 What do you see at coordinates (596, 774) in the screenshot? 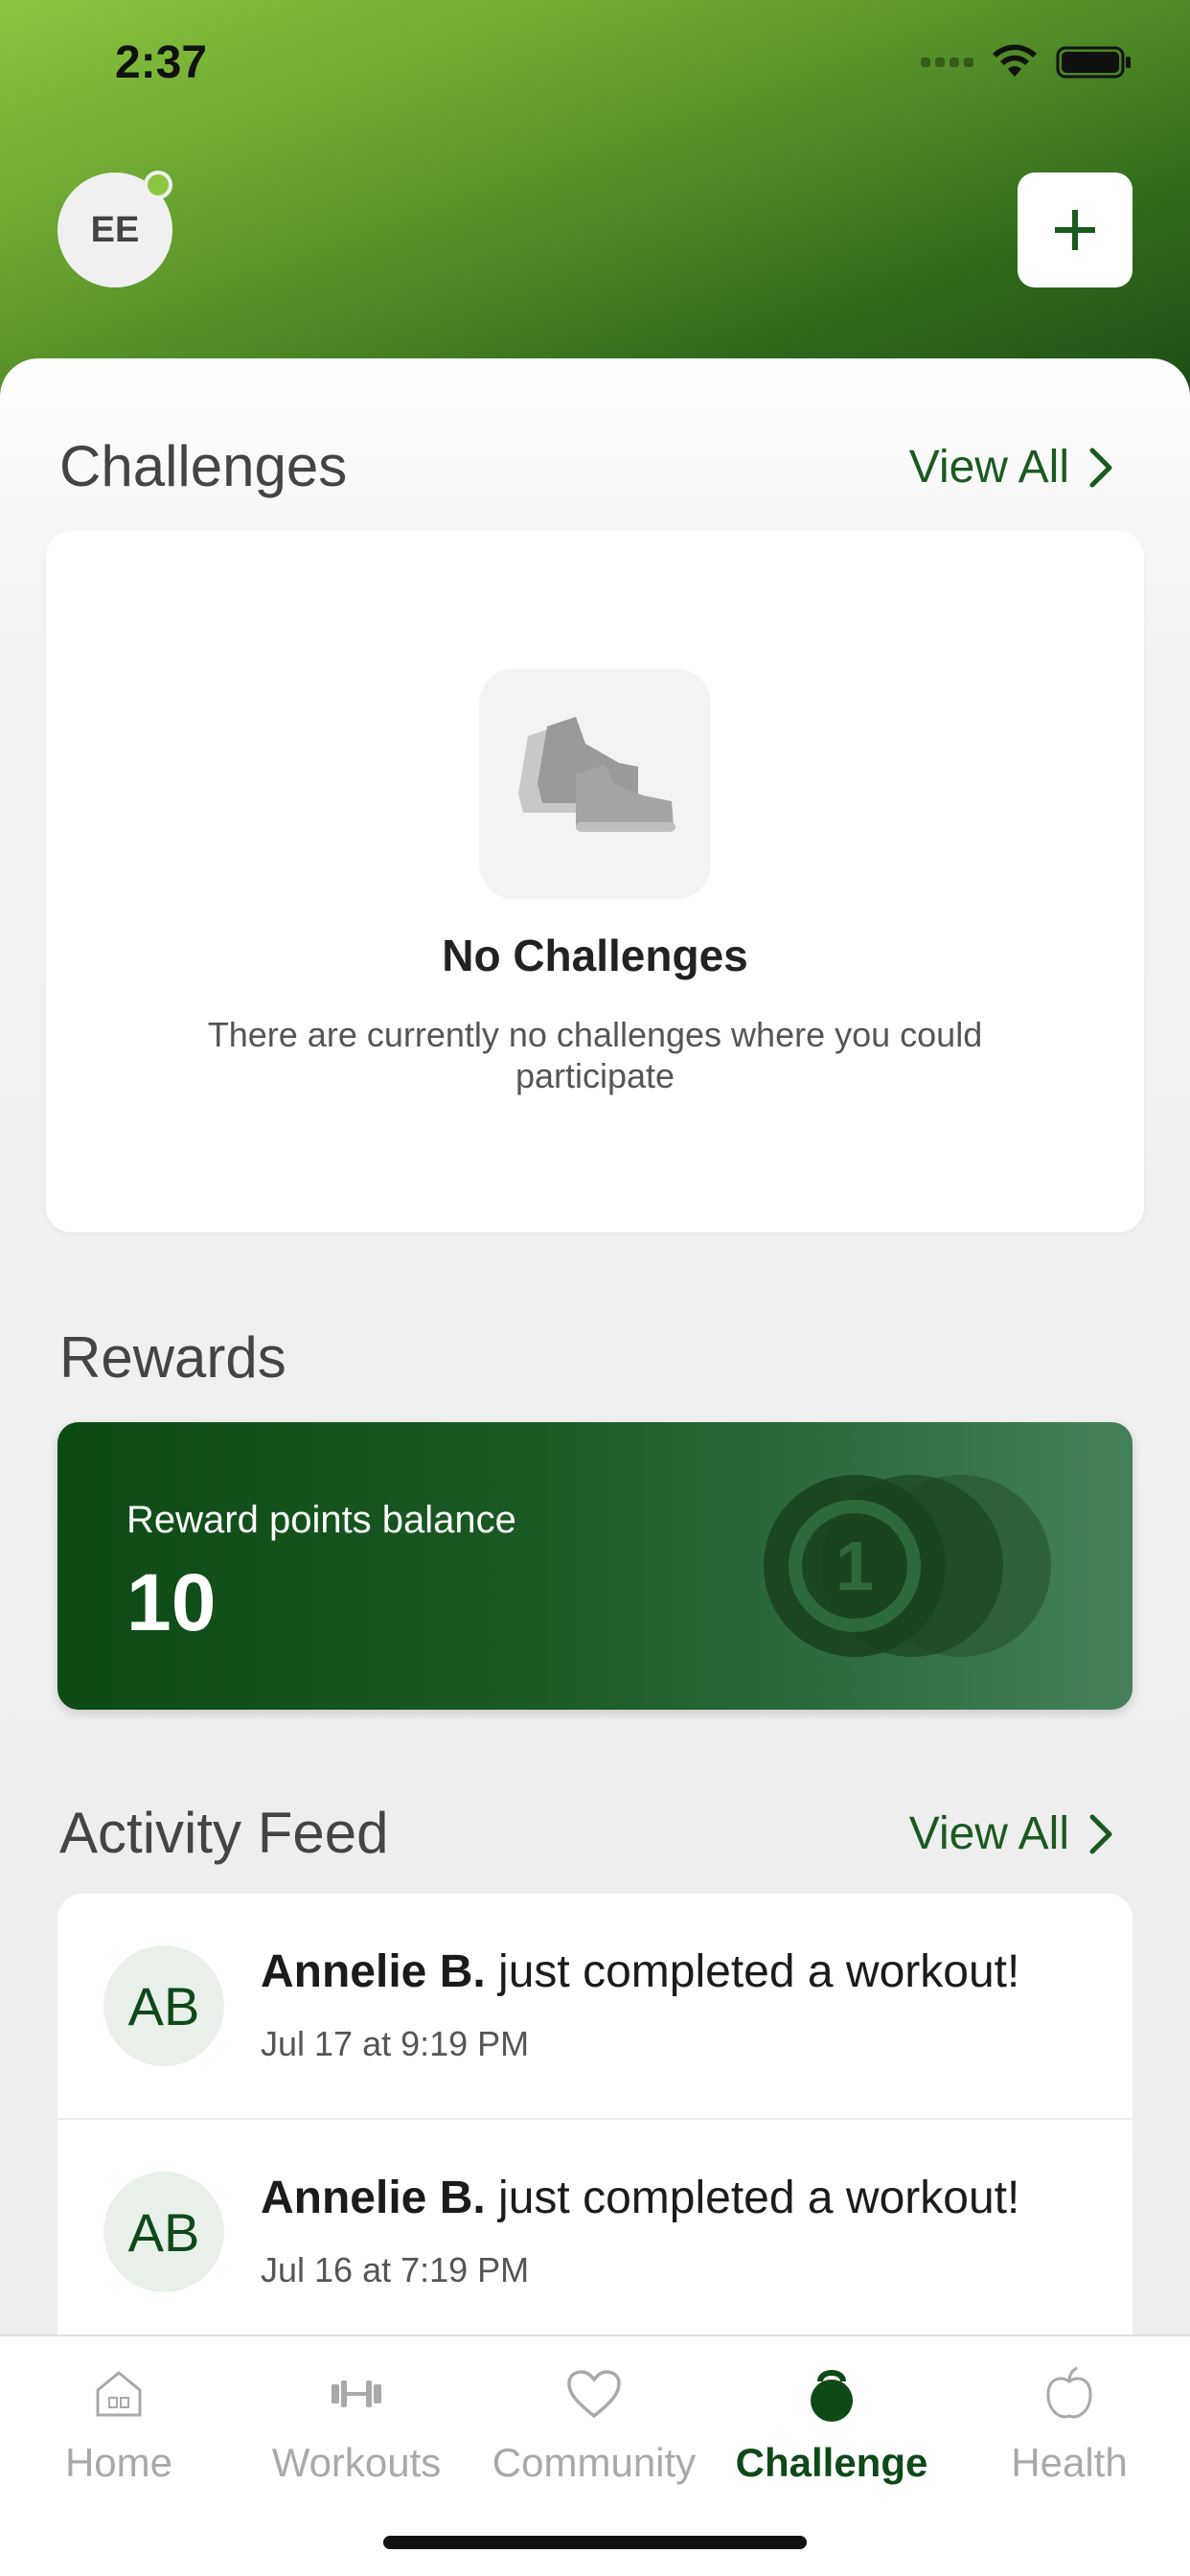
I see `sneakers-icon` at bounding box center [596, 774].